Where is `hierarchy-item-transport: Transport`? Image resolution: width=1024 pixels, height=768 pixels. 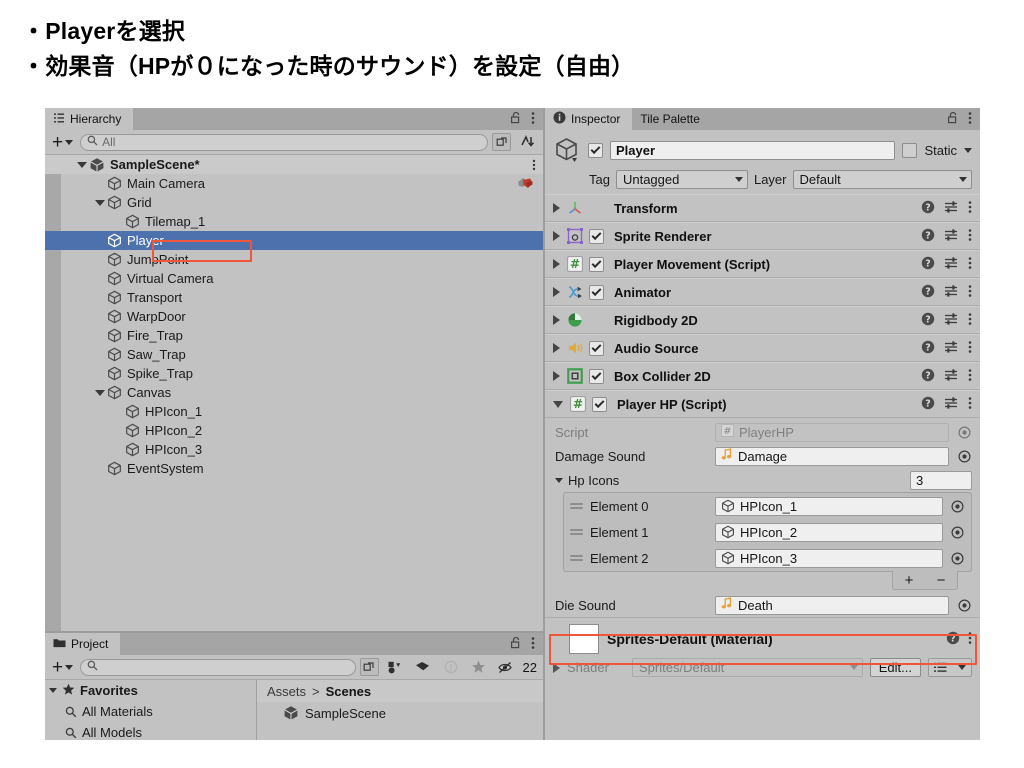 hierarchy-item-transport: Transport is located at coordinates (294, 297).